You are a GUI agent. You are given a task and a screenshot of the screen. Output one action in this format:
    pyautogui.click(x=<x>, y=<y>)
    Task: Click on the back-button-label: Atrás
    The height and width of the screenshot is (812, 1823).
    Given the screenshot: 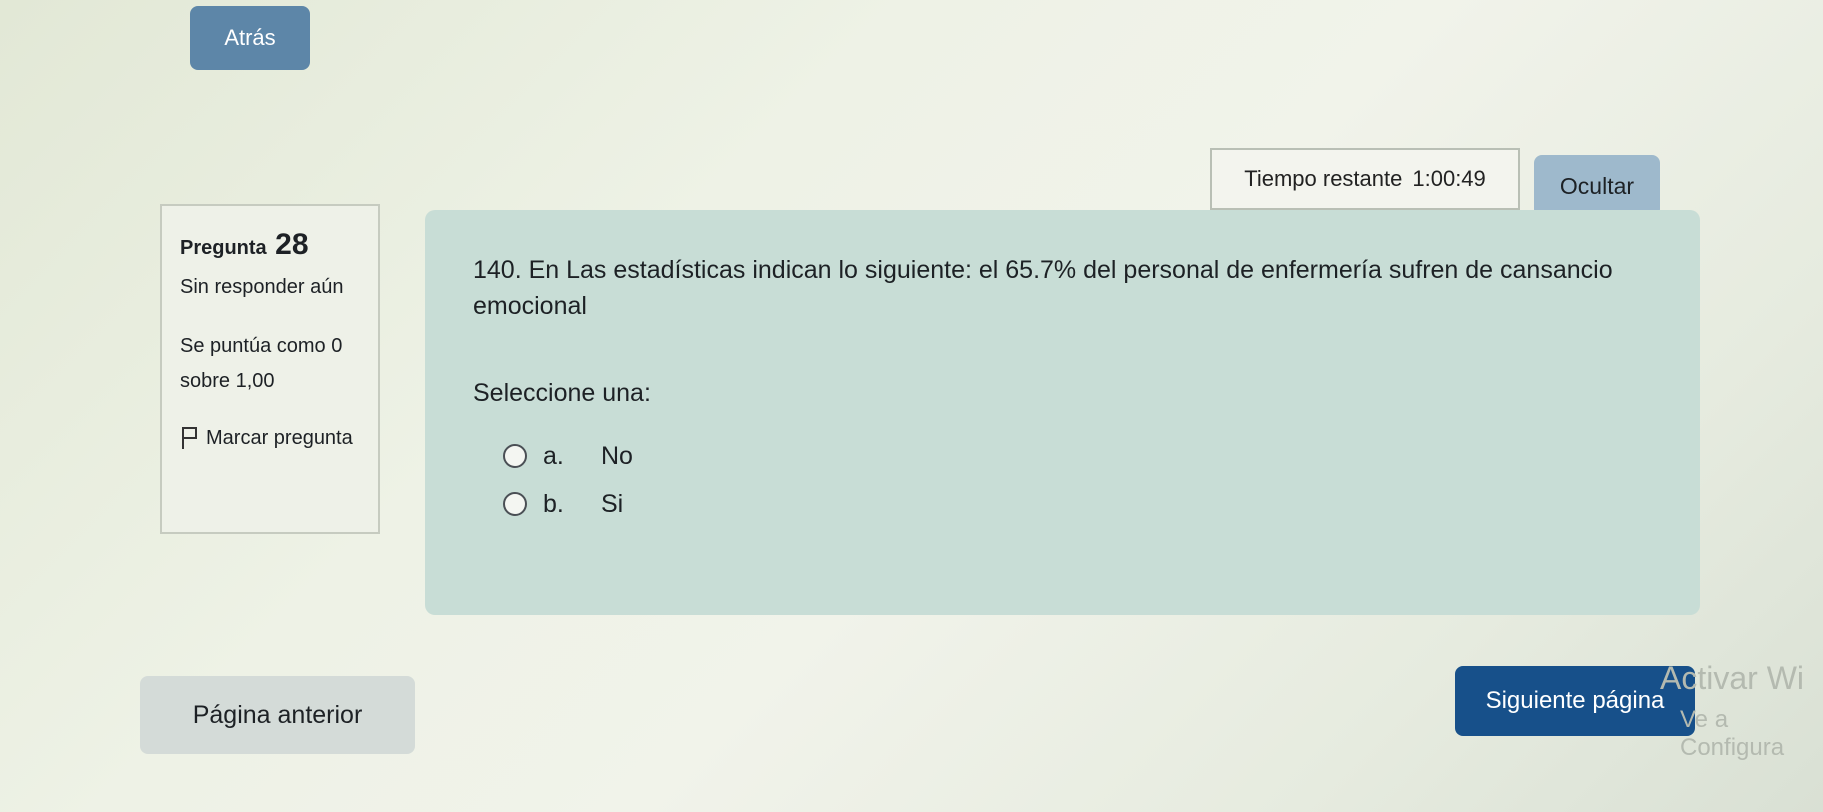 What is the action you would take?
    pyautogui.click(x=250, y=37)
    